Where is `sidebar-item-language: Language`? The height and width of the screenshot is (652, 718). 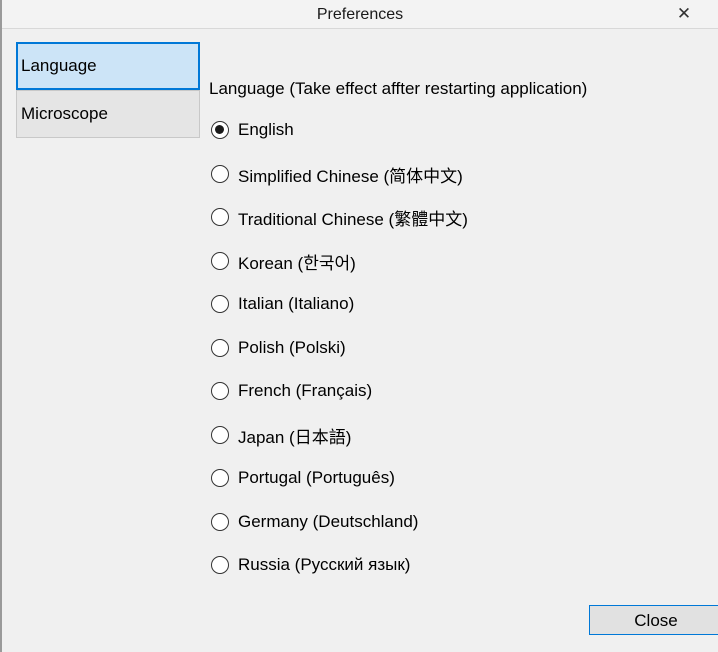
sidebar-item-language: Language is located at coordinates (108, 66).